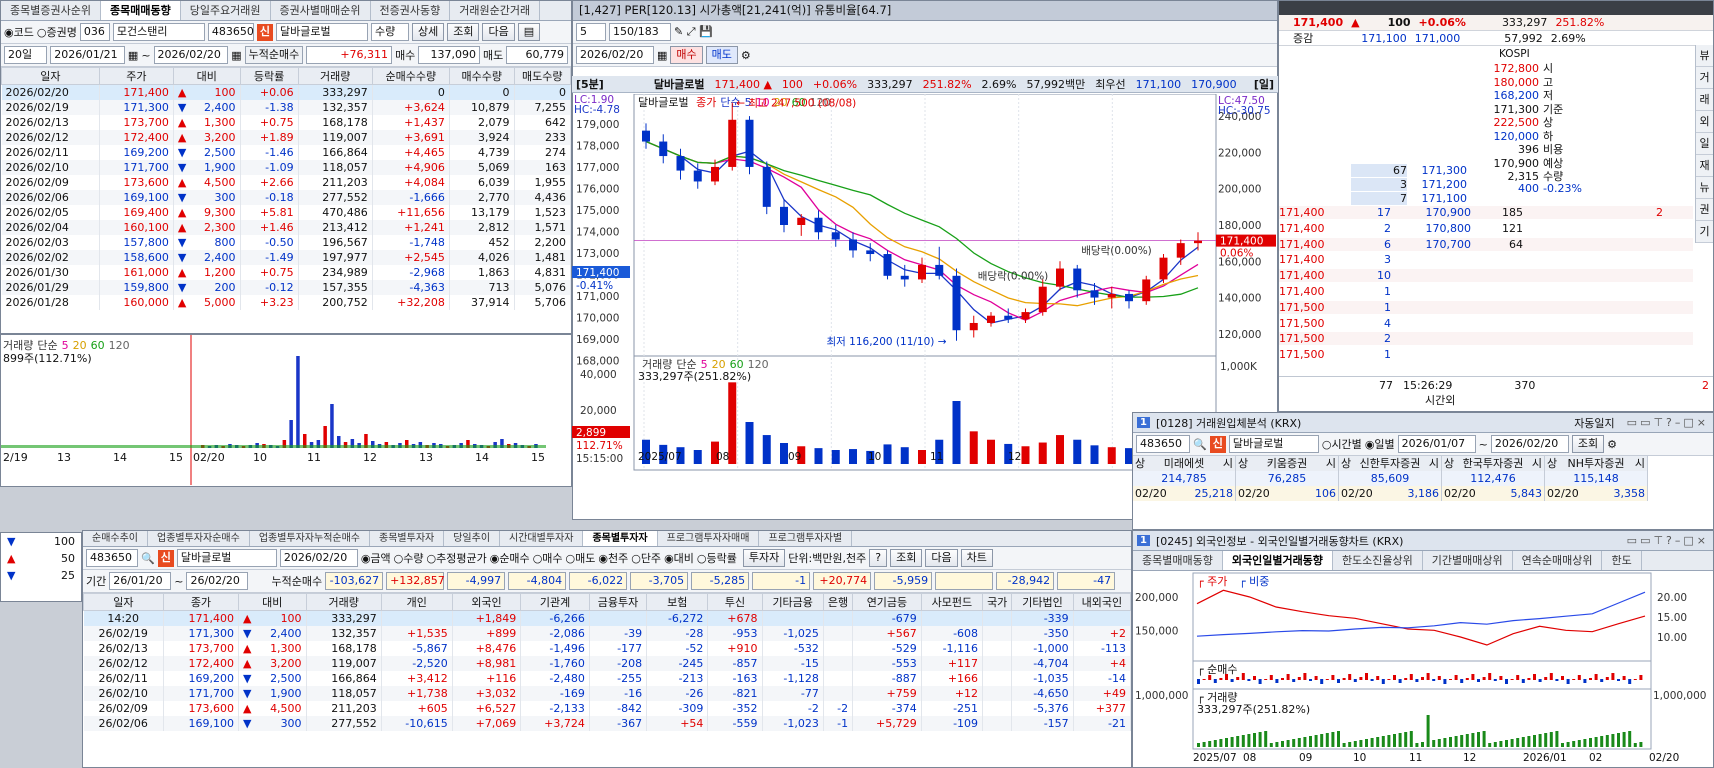 This screenshot has height=768, width=1714. What do you see at coordinates (1558, 560) in the screenshot?
I see `foreign-tab-4: 연속순매매상위` at bounding box center [1558, 560].